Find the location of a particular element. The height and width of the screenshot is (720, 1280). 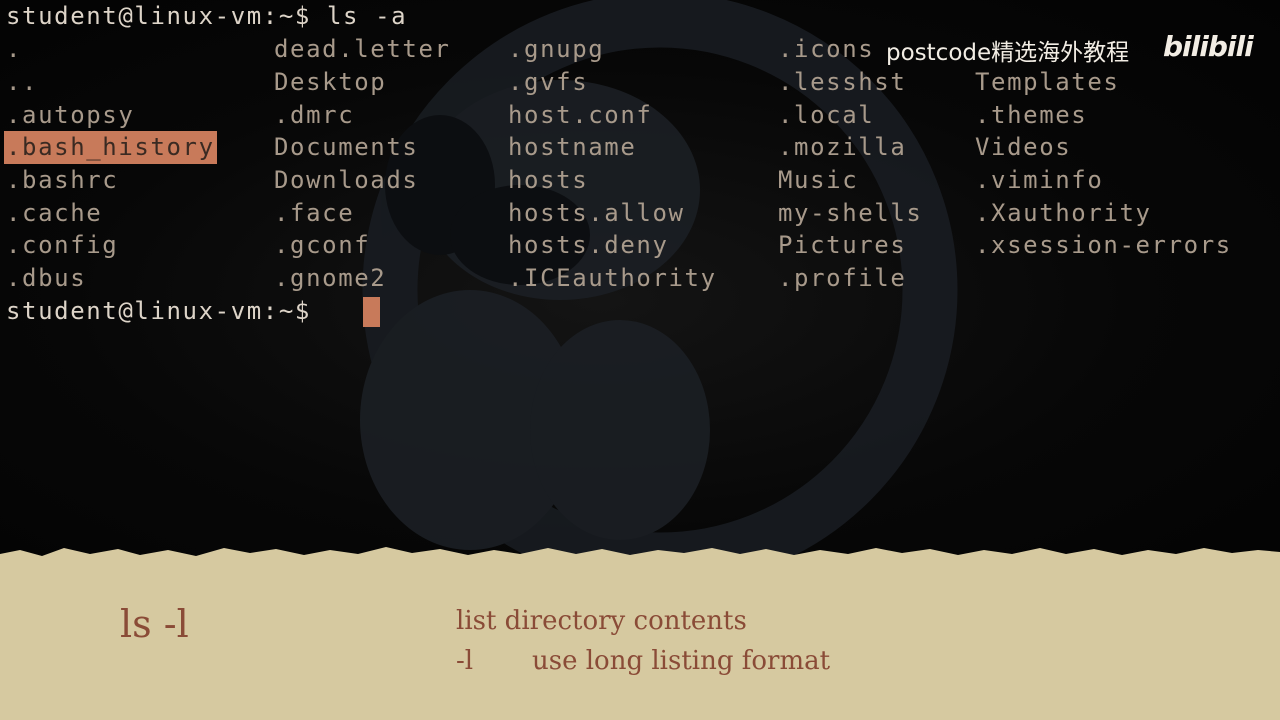

flag-description: use long listing format is located at coordinates (681, 661).